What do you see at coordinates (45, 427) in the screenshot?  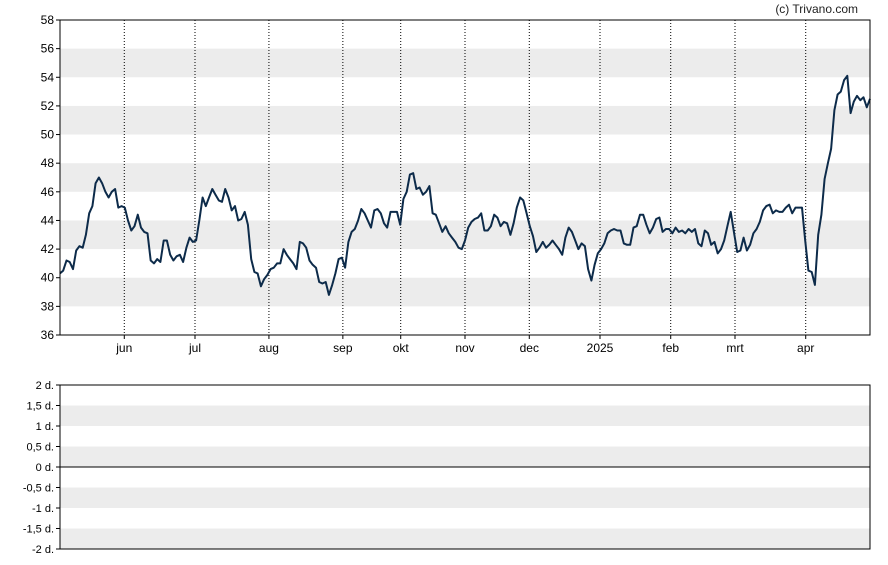 I see `y-tick-label: 1 d.` at bounding box center [45, 427].